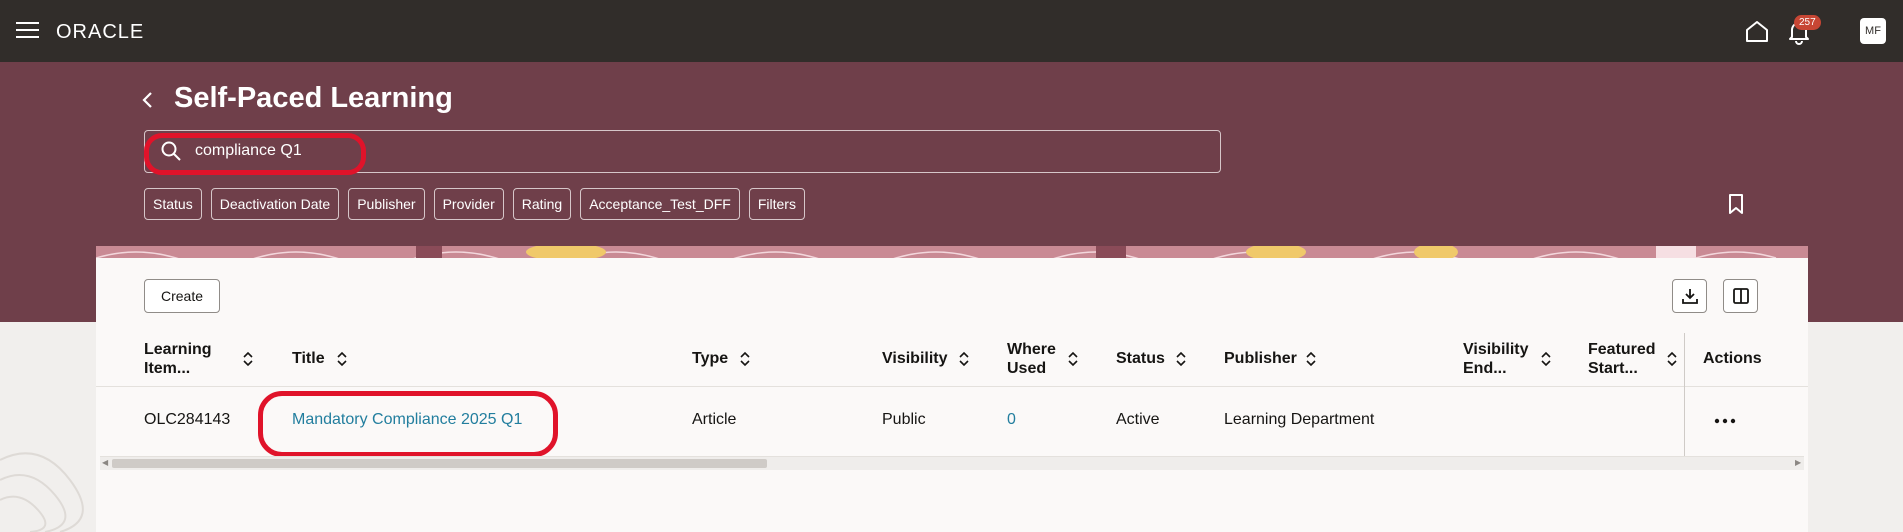 This screenshot has height=532, width=1903. I want to click on export-button, so click(1689, 296).